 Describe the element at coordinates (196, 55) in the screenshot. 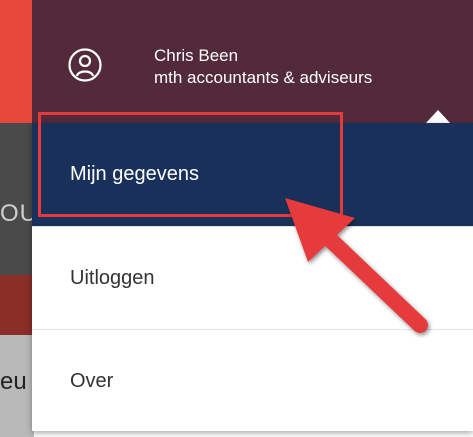

I see `user-name: Chris Been` at that location.